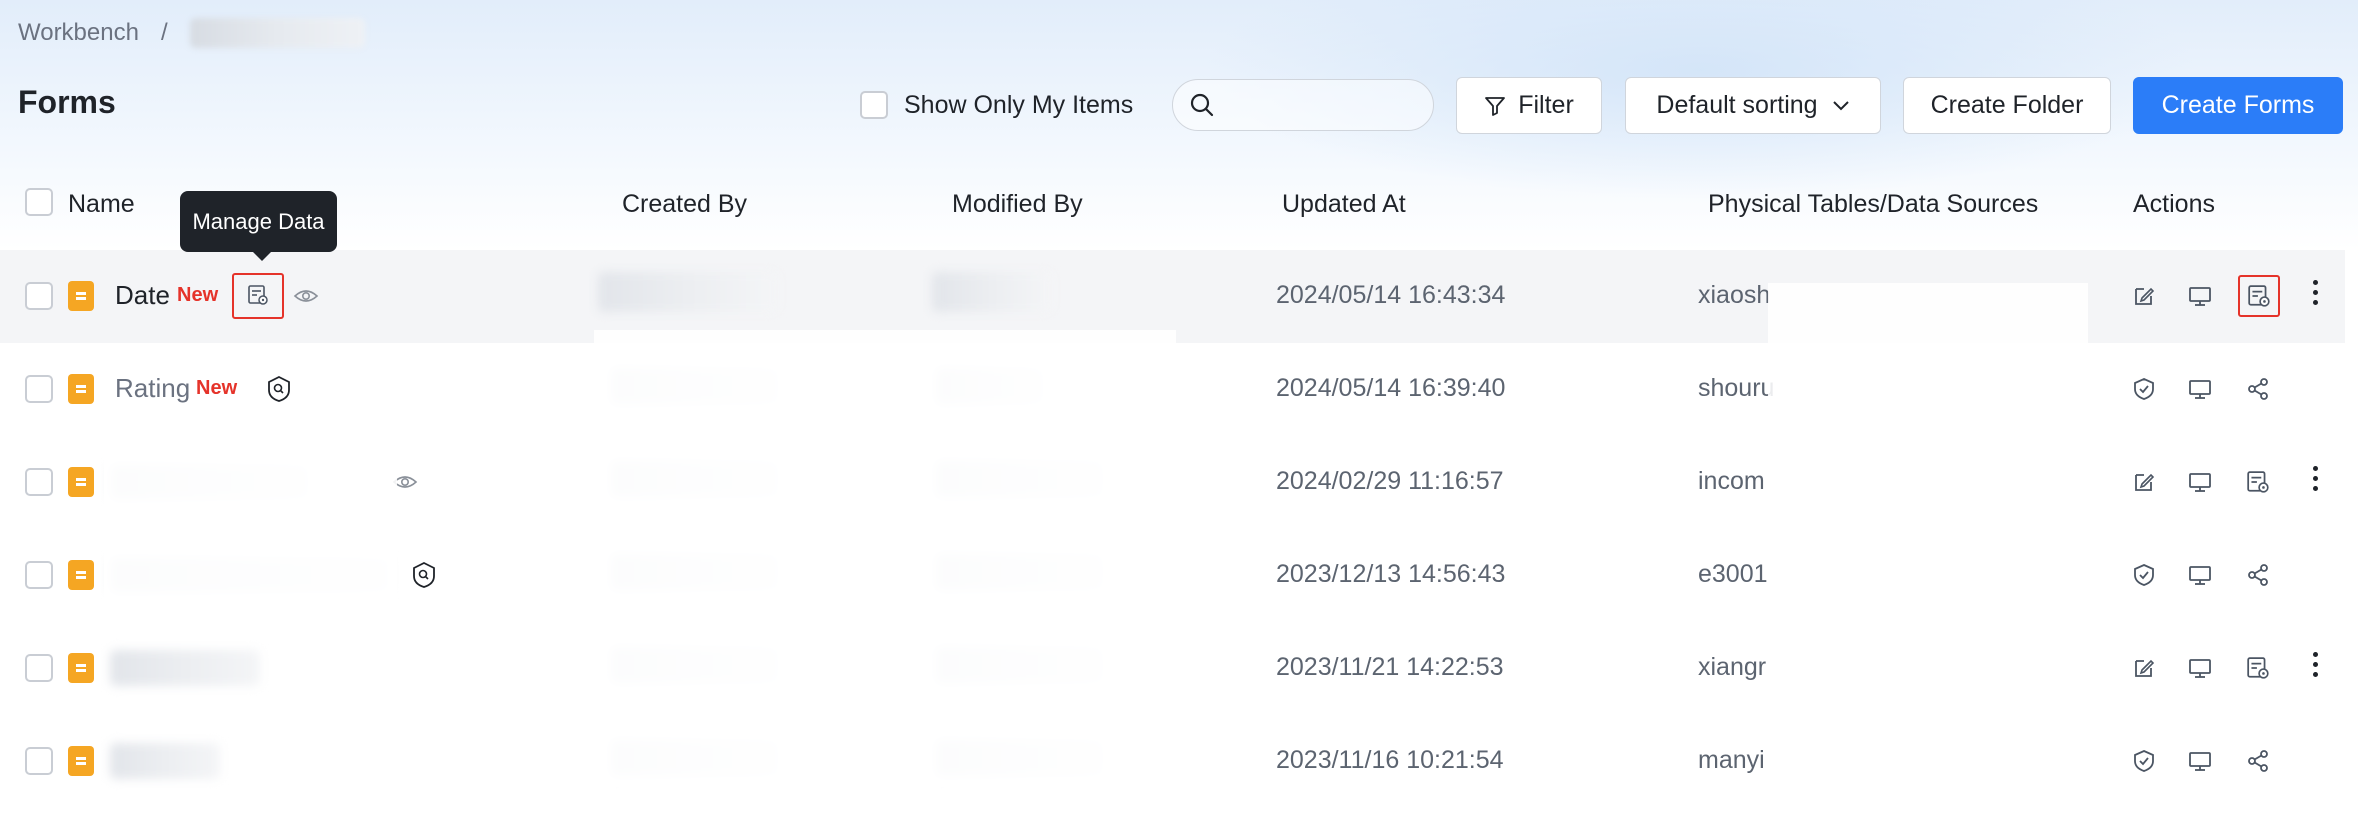 The height and width of the screenshot is (818, 2358). What do you see at coordinates (258, 226) in the screenshot?
I see `manage-data-tooltip: Manage Data` at bounding box center [258, 226].